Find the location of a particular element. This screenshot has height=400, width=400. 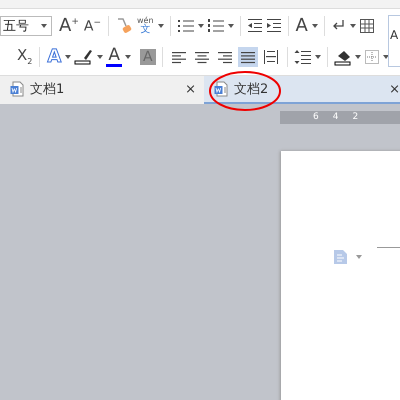

decrease-indent-icon is located at coordinates (254, 26).